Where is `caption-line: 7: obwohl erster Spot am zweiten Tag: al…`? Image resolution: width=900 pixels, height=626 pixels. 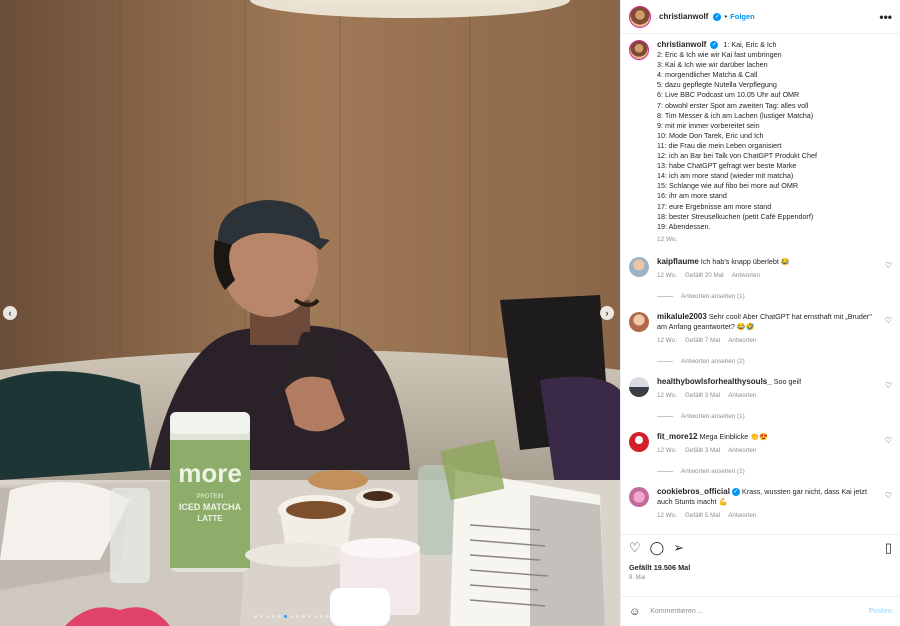 caption-line: 7: obwohl erster Spot am zweiten Tag: al… is located at coordinates (733, 105).